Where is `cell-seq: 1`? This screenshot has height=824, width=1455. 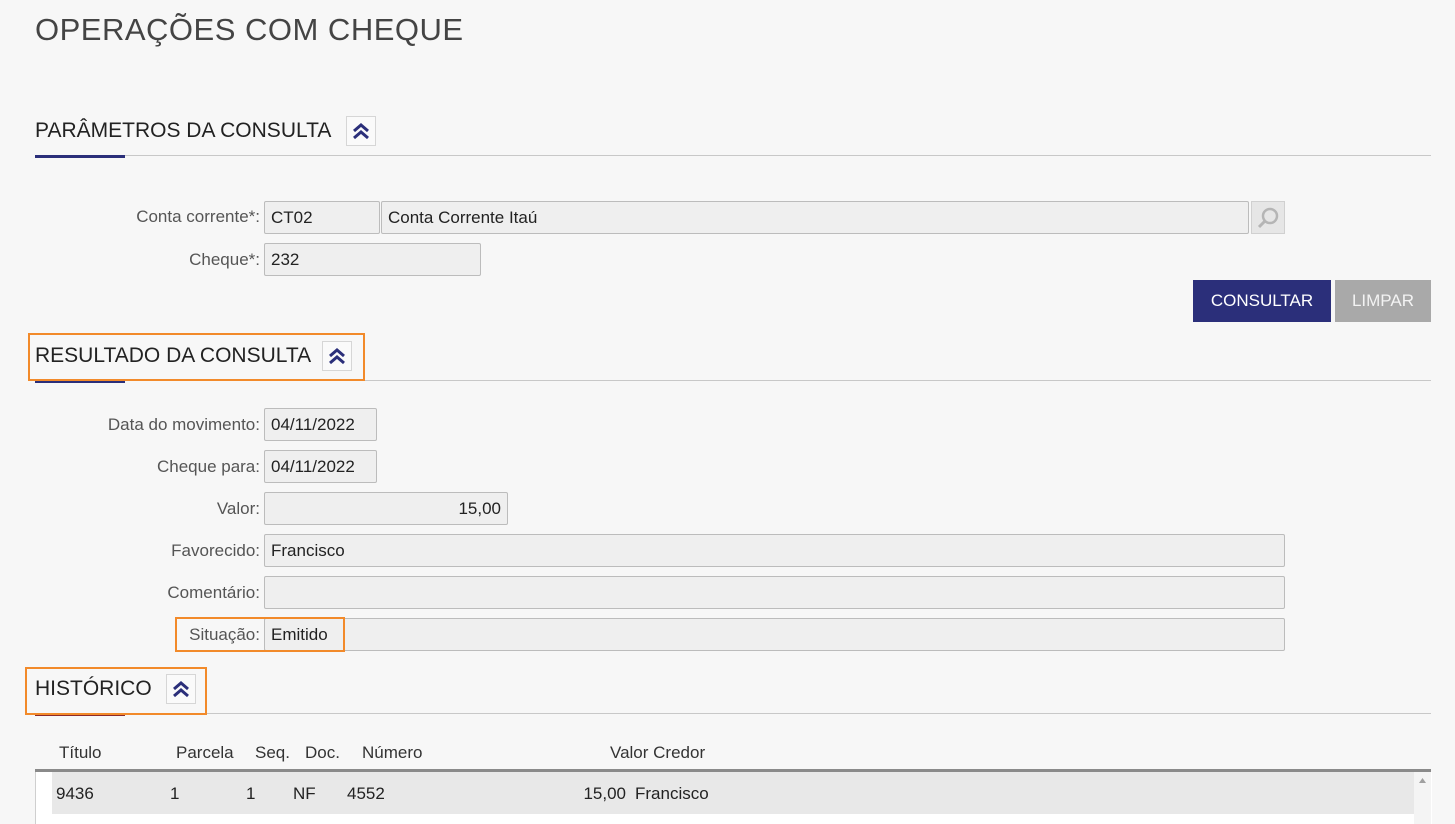 cell-seq: 1 is located at coordinates (251, 793).